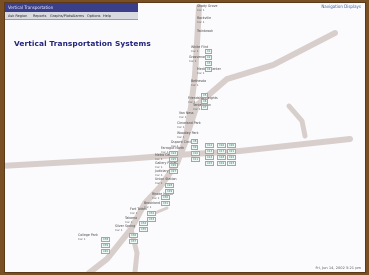 The height and width of the screenshot is (275, 369). What do you see at coordinates (174, 153) in the screenshot?
I see `car-status: C24` at bounding box center [174, 153].